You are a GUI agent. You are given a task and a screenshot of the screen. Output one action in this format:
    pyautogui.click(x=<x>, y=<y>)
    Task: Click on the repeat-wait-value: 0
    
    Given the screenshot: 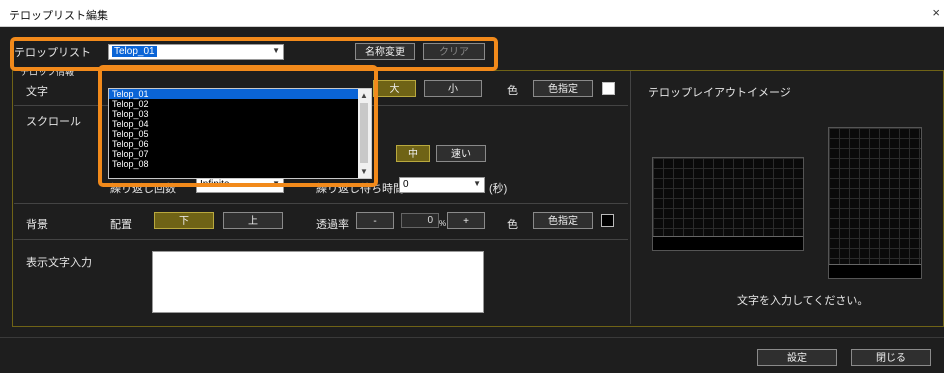 What is the action you would take?
    pyautogui.click(x=406, y=184)
    